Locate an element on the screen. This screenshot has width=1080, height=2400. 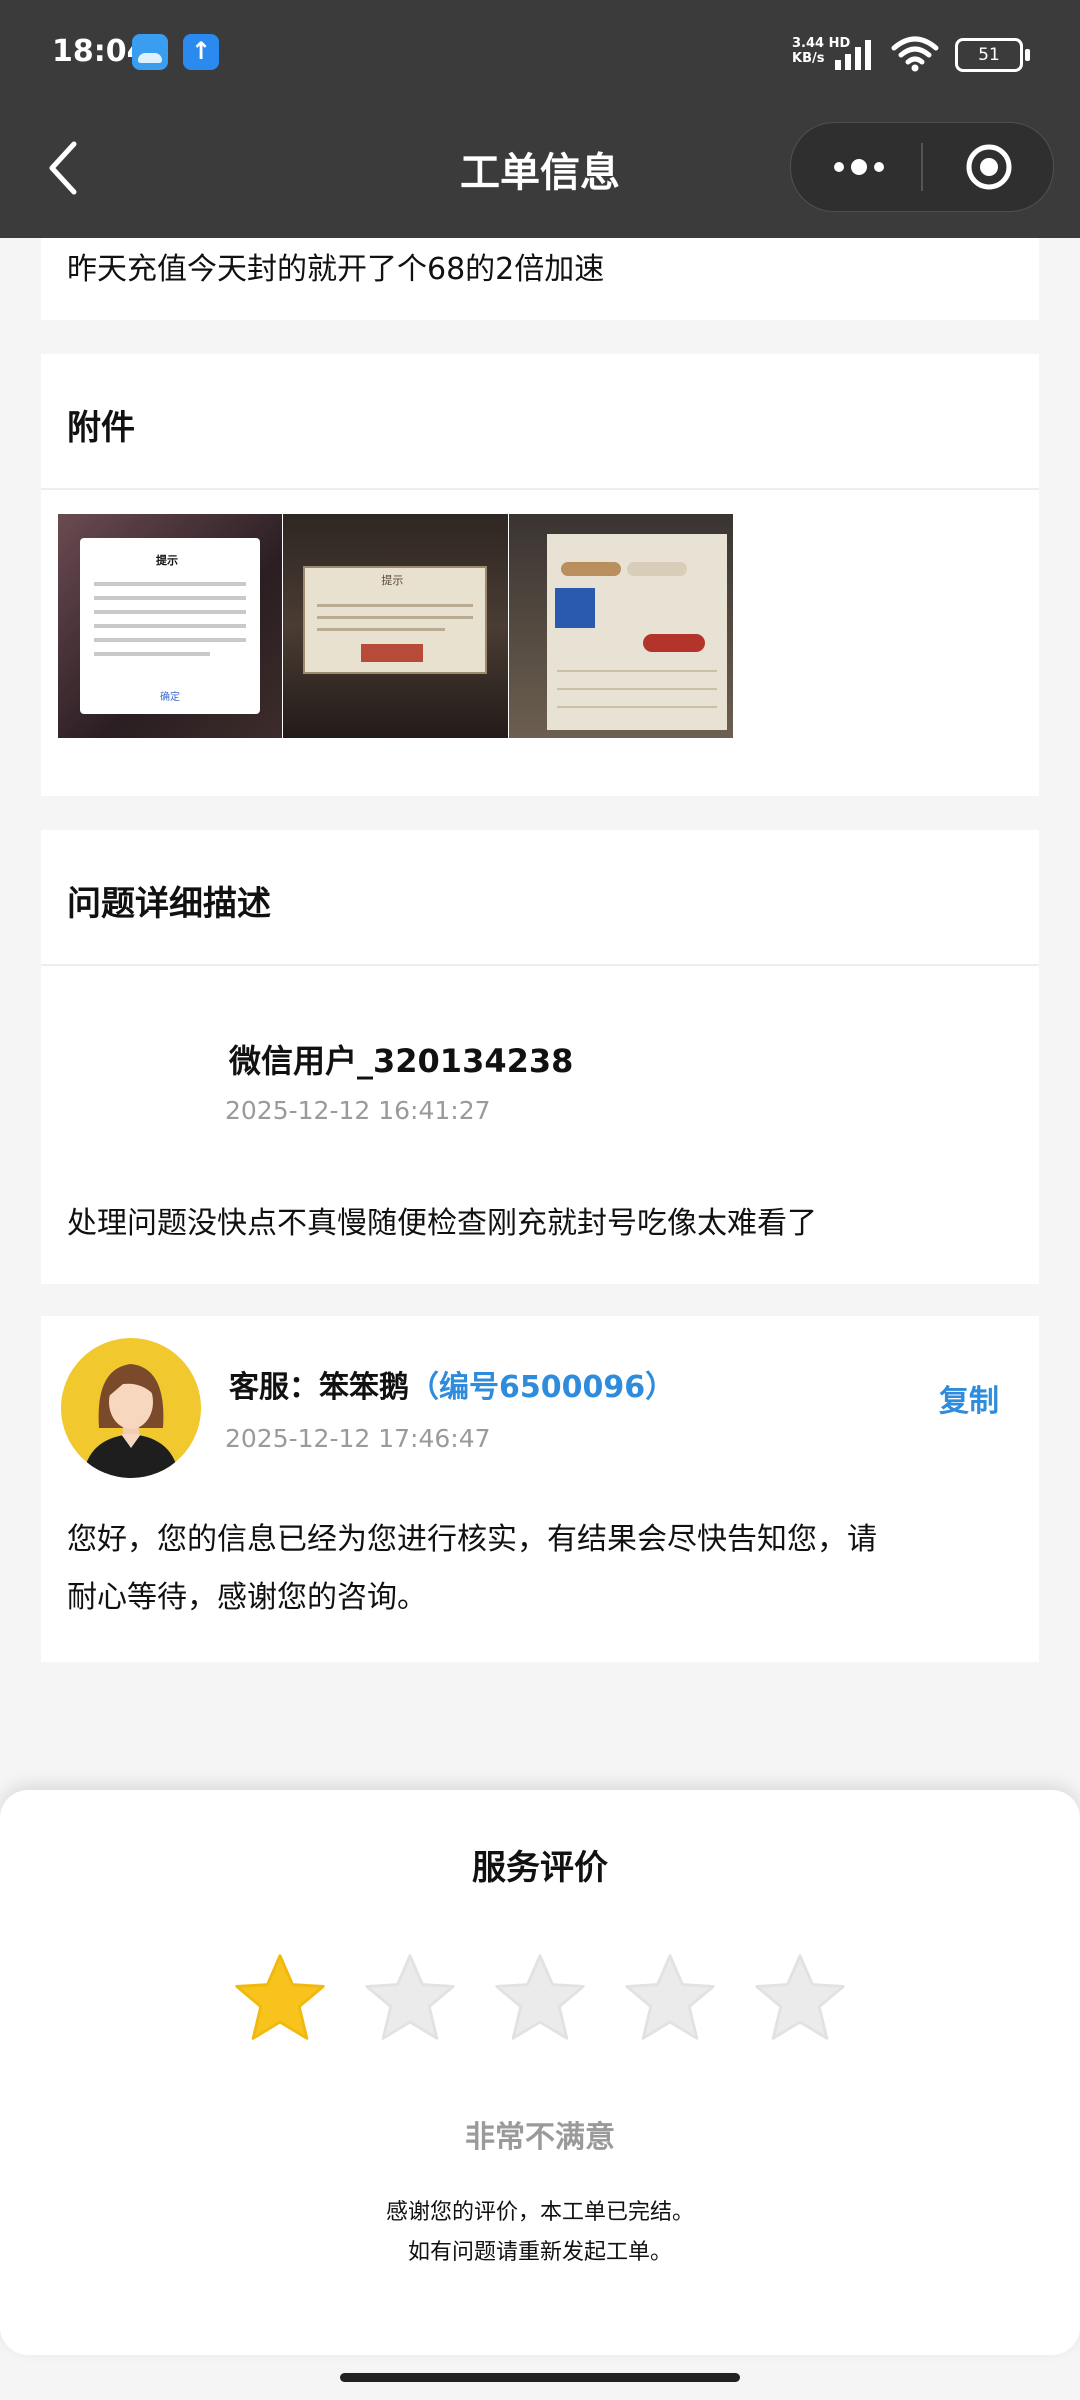
battery-icon: 51 is located at coordinates (992, 55).